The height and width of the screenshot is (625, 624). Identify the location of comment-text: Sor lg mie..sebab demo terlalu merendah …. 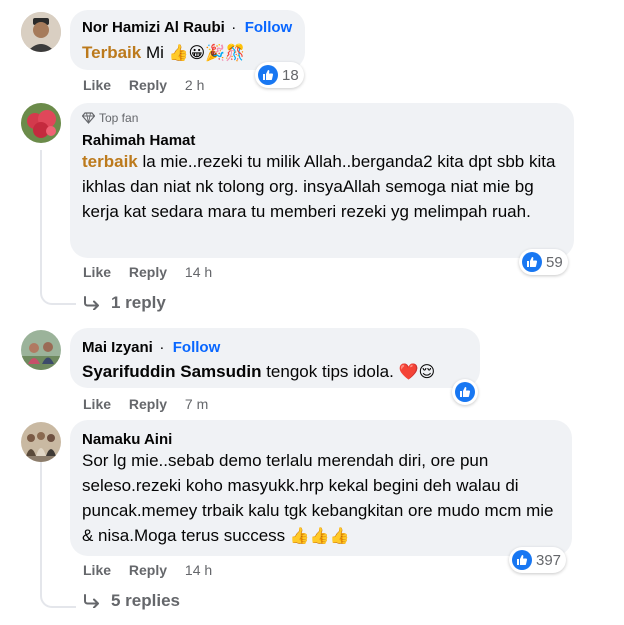
(319, 498).